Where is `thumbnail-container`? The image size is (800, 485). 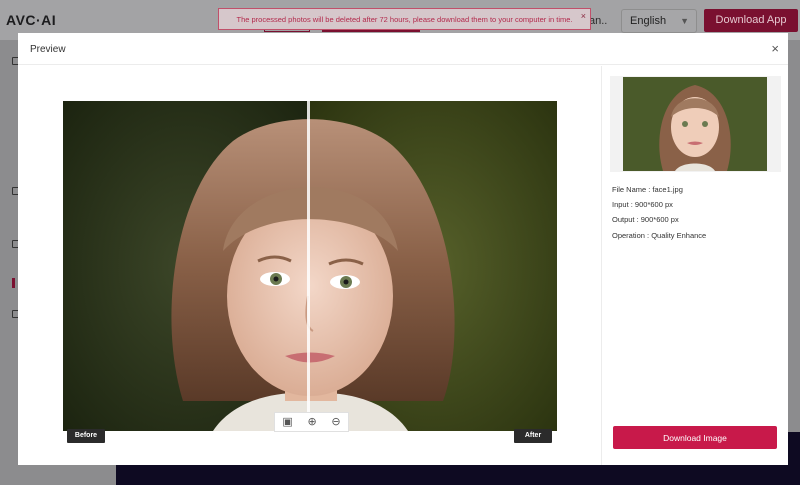 thumbnail-container is located at coordinates (695, 124).